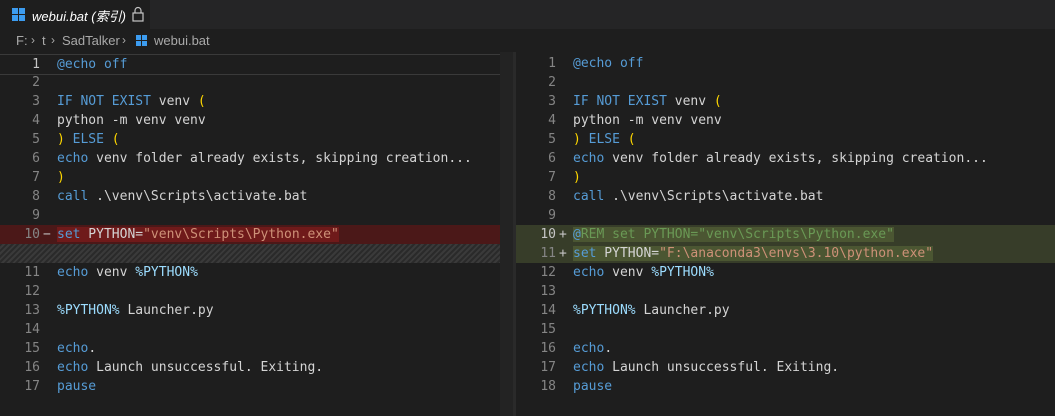  What do you see at coordinates (256, 310) in the screenshot?
I see `code-line: 13 %PYTHON% Launcher.py` at bounding box center [256, 310].